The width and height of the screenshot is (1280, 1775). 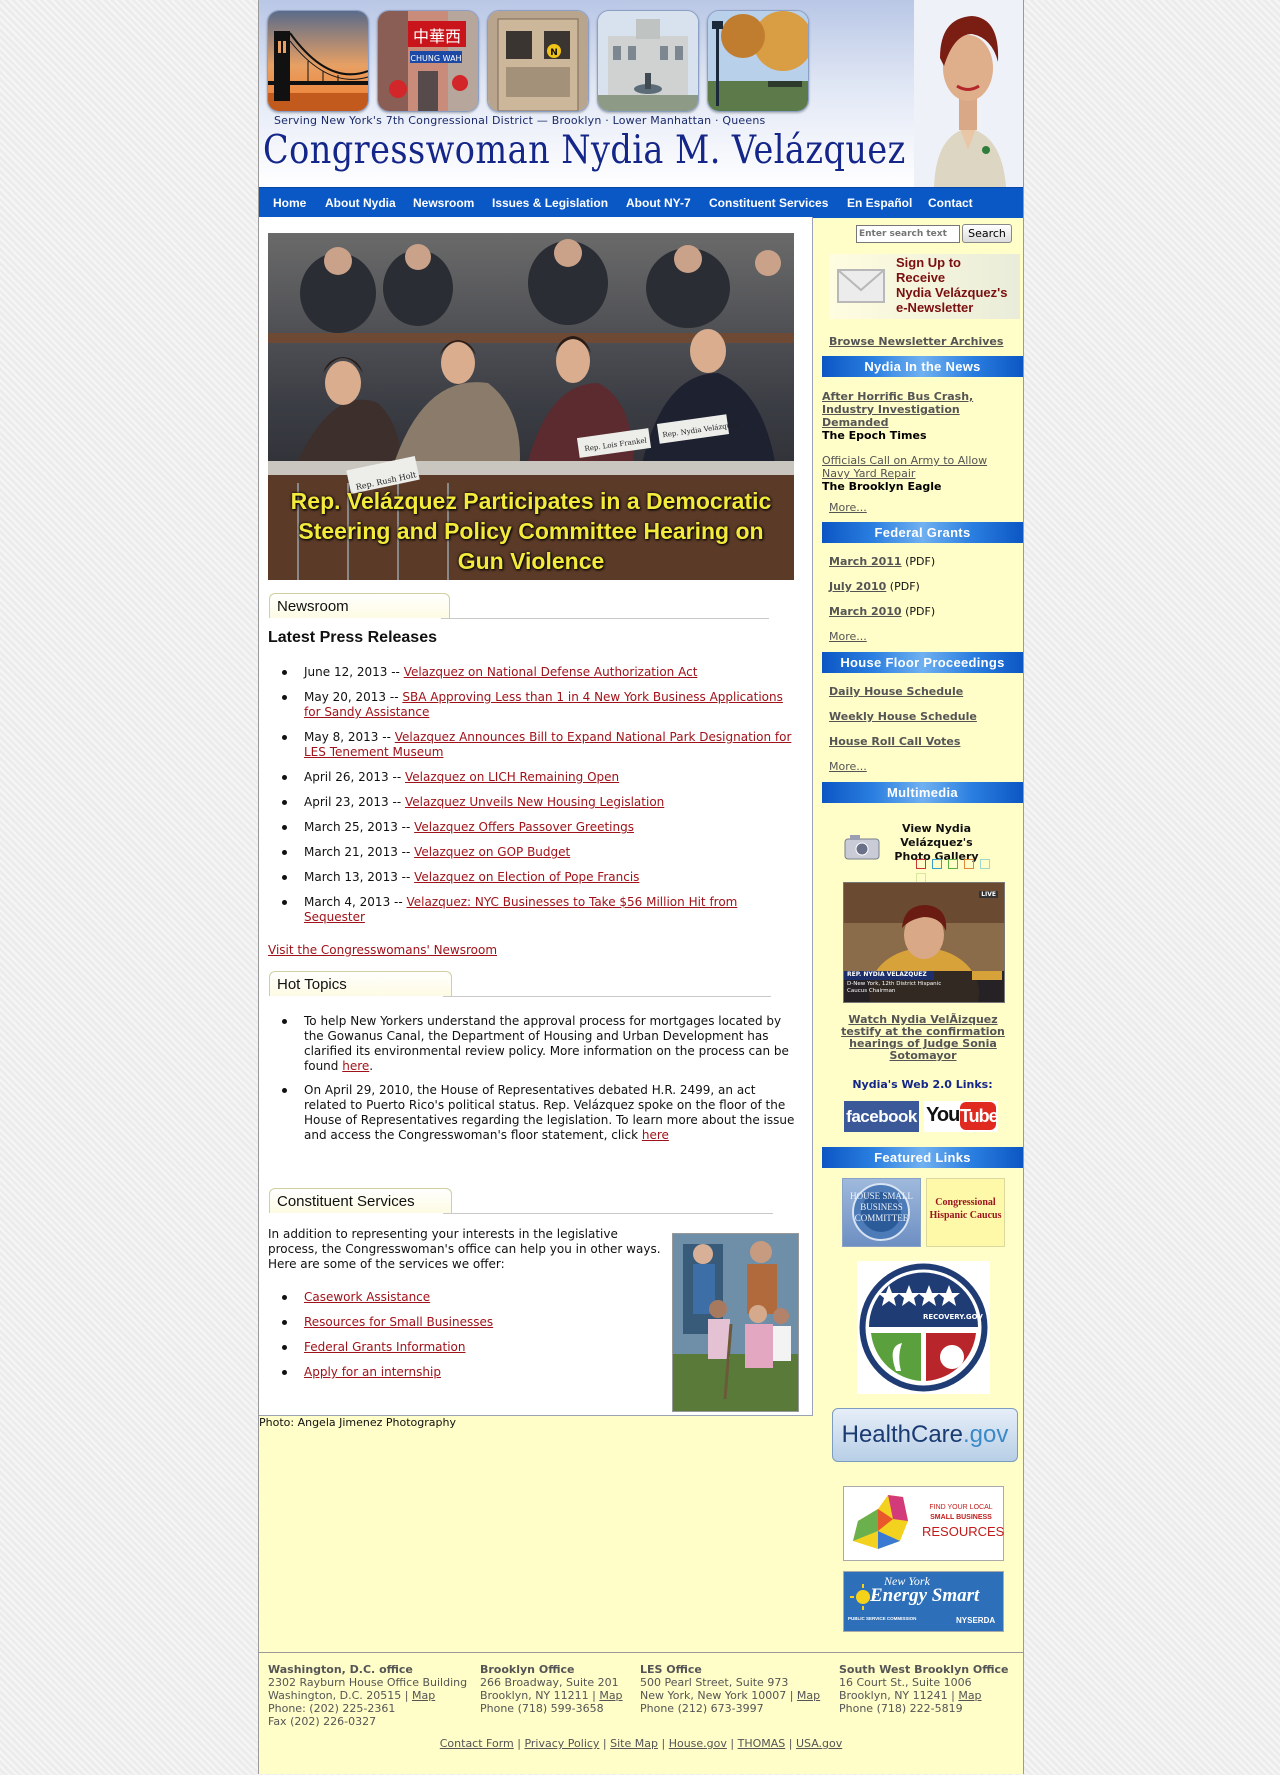 I want to click on search-input, so click(x=908, y=234).